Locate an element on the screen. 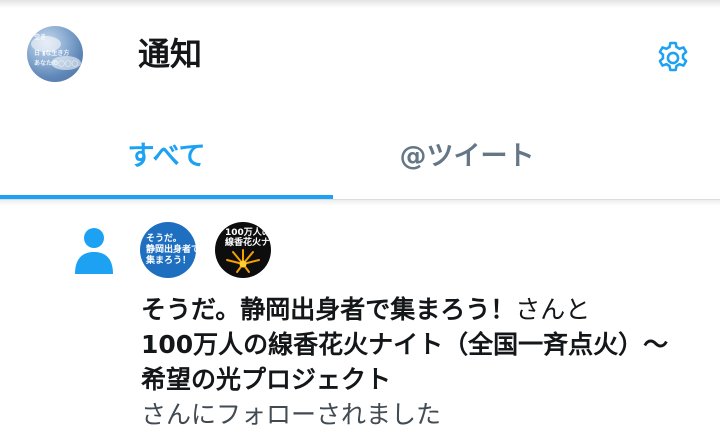 The image size is (720, 448). follower-avatar: 100万人の 線香花火ナイト is located at coordinates (243, 250).